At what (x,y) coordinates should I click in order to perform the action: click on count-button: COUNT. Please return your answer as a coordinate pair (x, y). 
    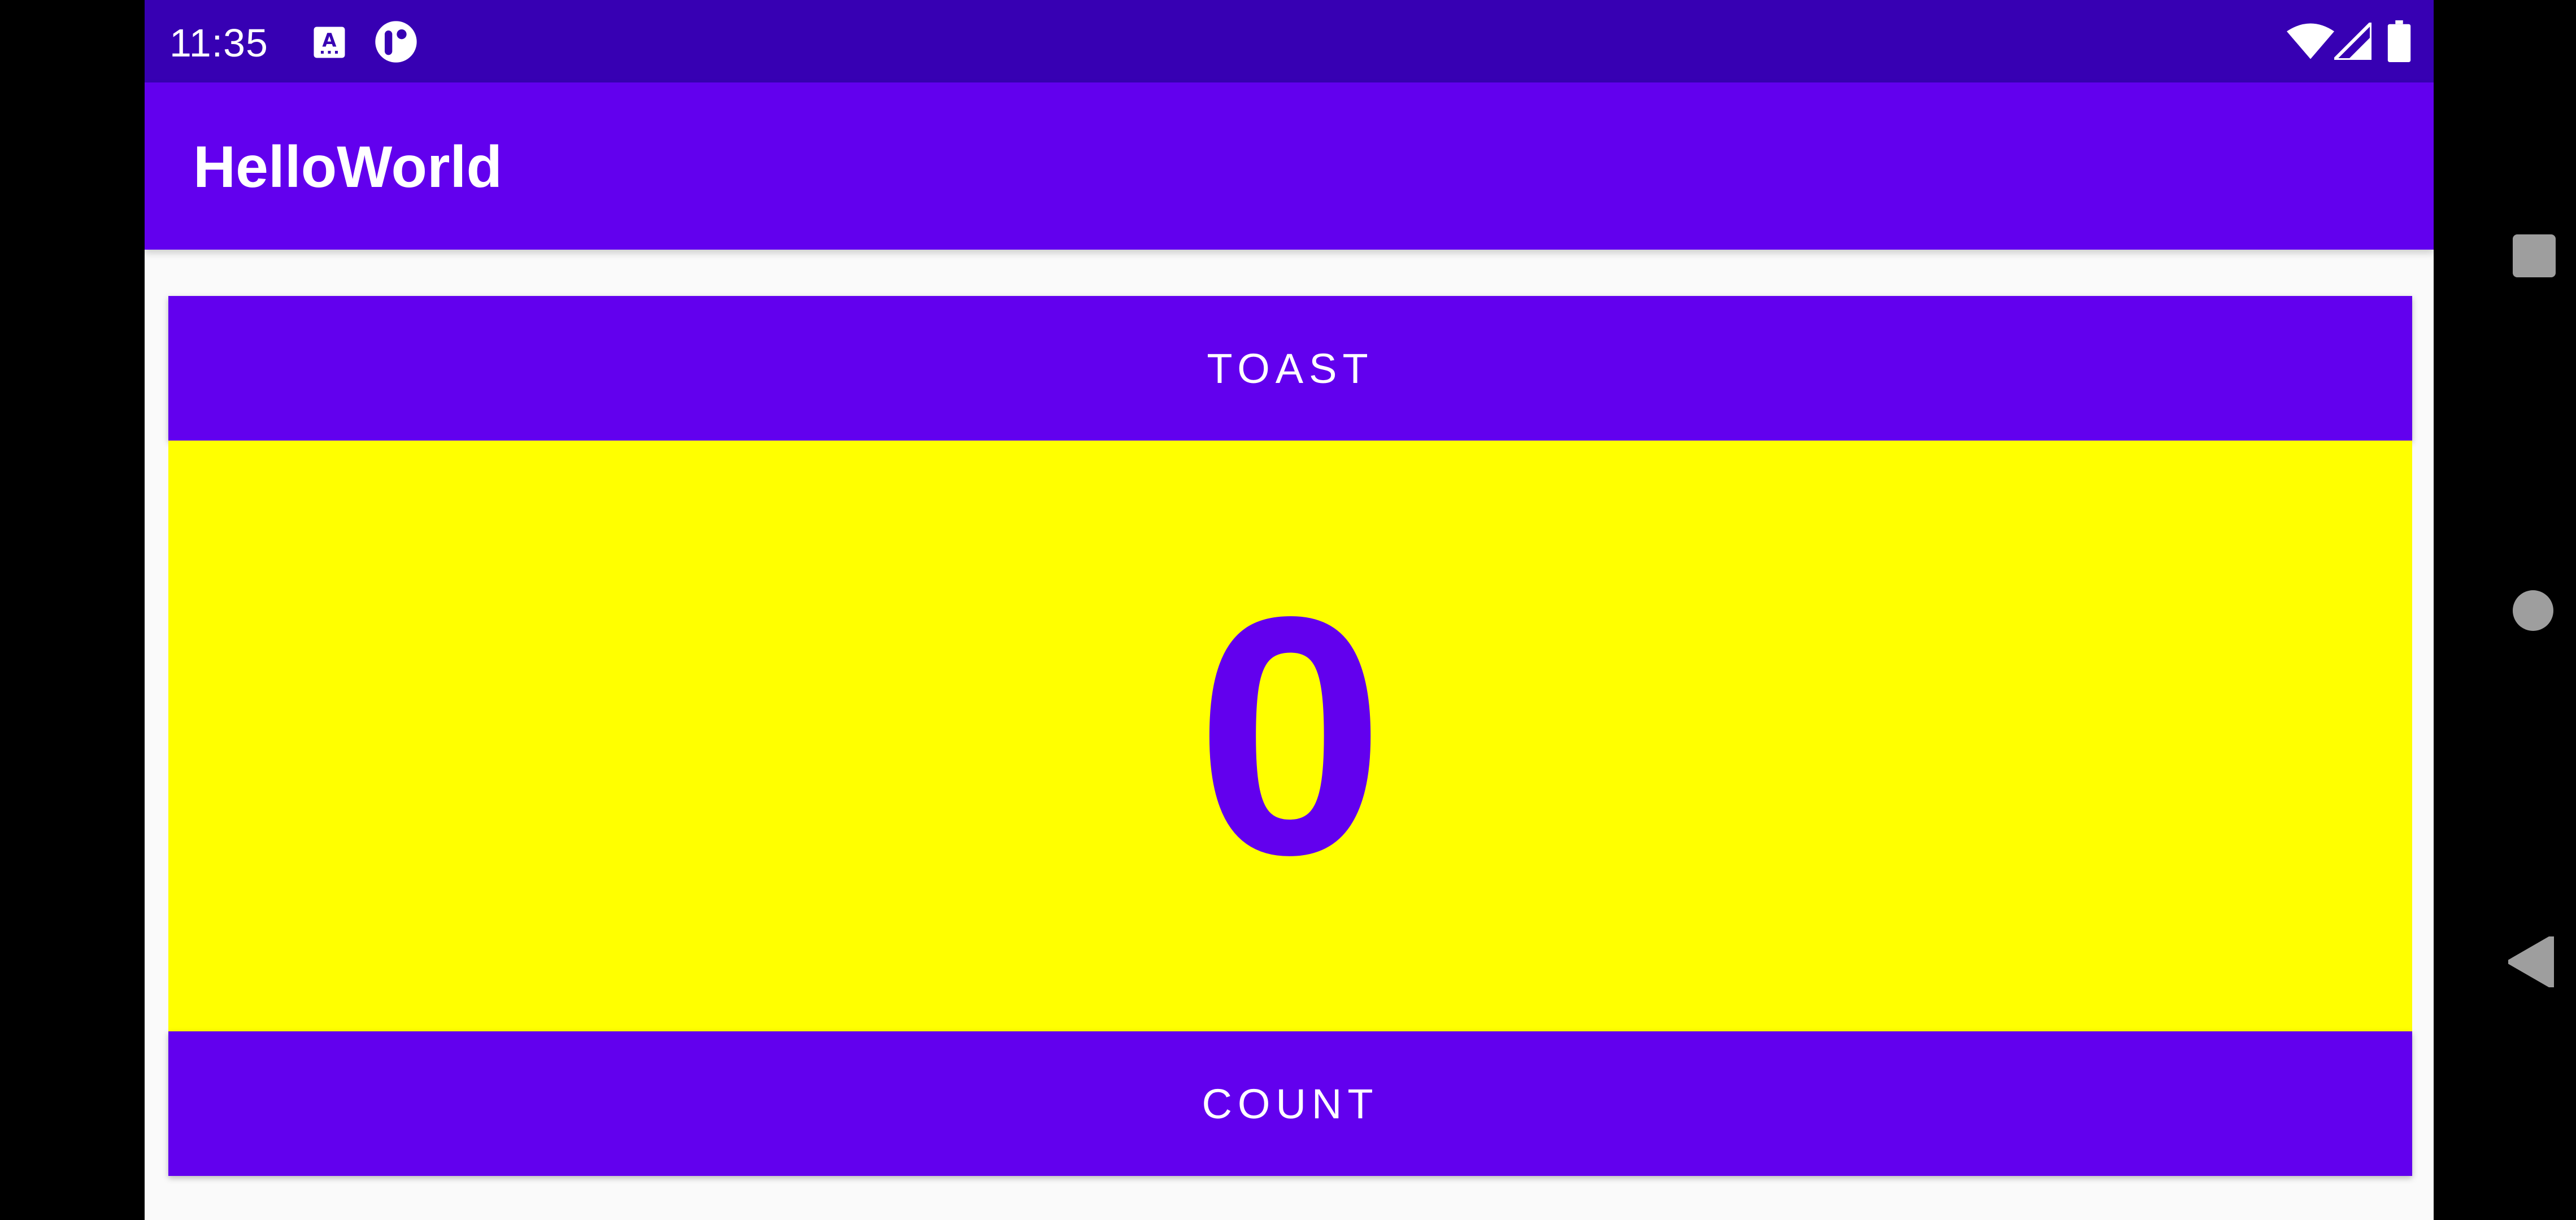
    Looking at the image, I should click on (1290, 1103).